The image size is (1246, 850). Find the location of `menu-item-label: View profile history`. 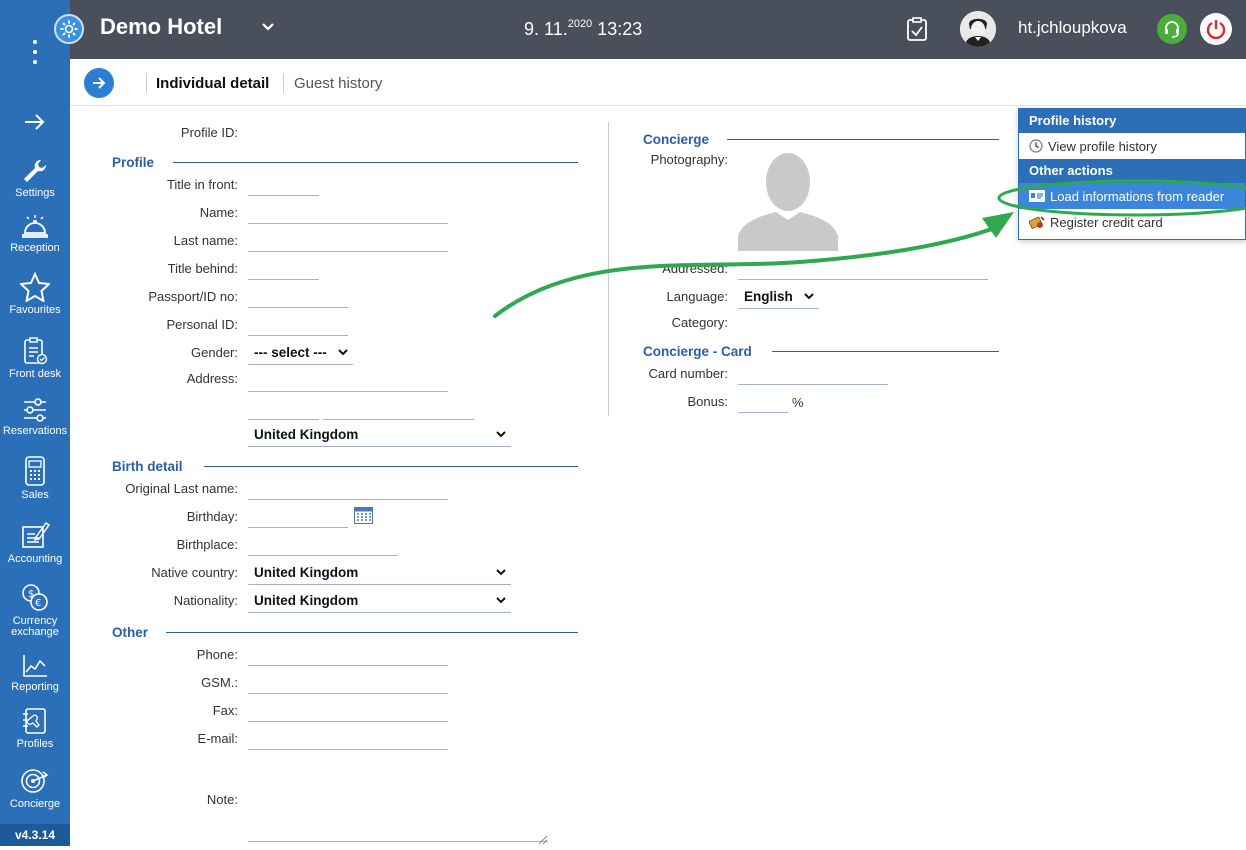

menu-item-label: View profile history is located at coordinates (1102, 146).